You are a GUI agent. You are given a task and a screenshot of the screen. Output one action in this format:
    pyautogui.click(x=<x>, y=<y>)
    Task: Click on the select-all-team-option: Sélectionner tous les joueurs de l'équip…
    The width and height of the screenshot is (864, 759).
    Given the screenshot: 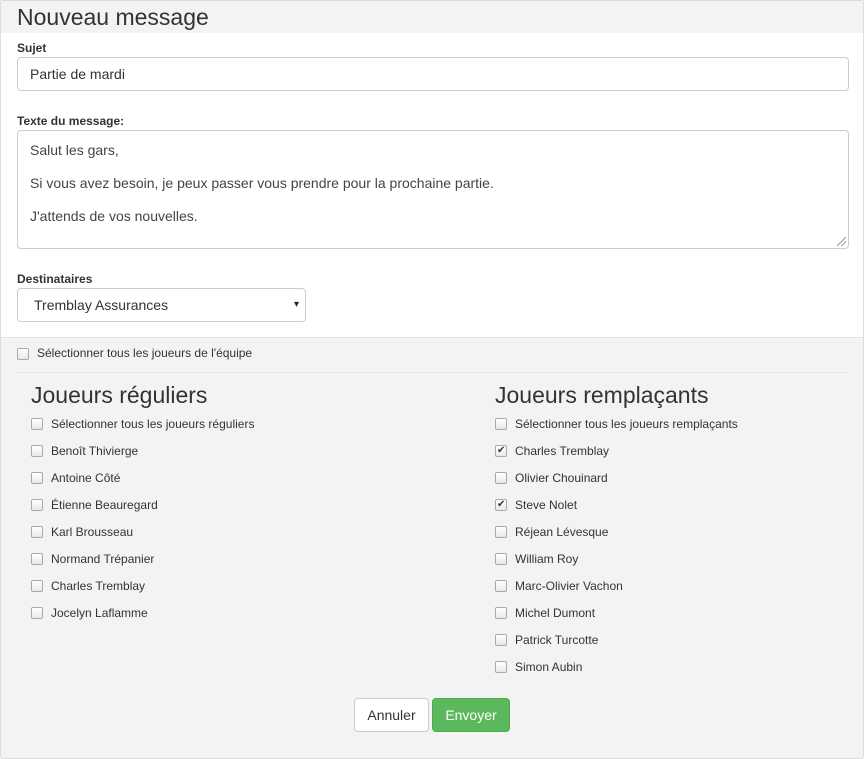 What is the action you would take?
    pyautogui.click(x=134, y=353)
    